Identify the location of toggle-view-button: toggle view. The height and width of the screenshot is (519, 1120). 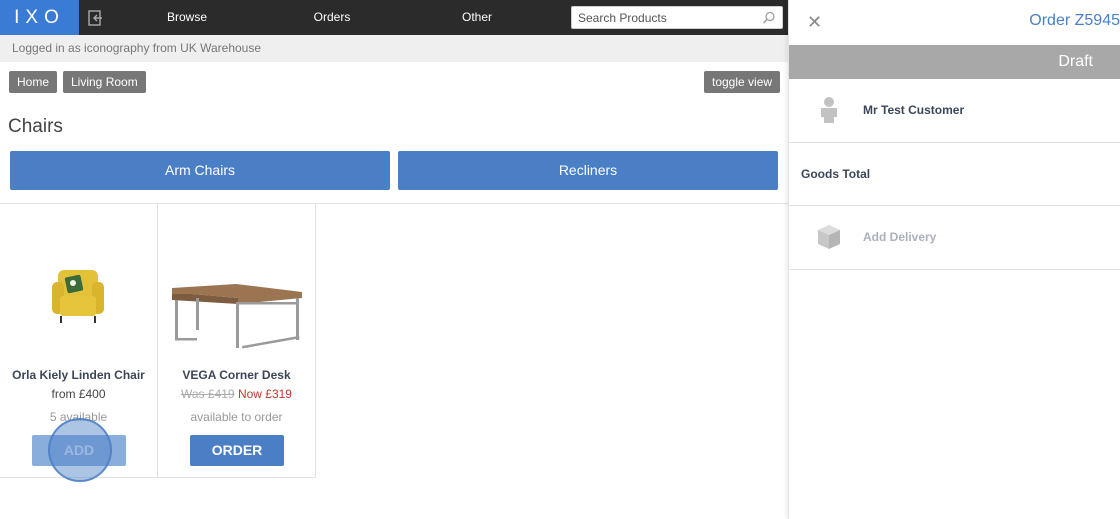
(742, 82).